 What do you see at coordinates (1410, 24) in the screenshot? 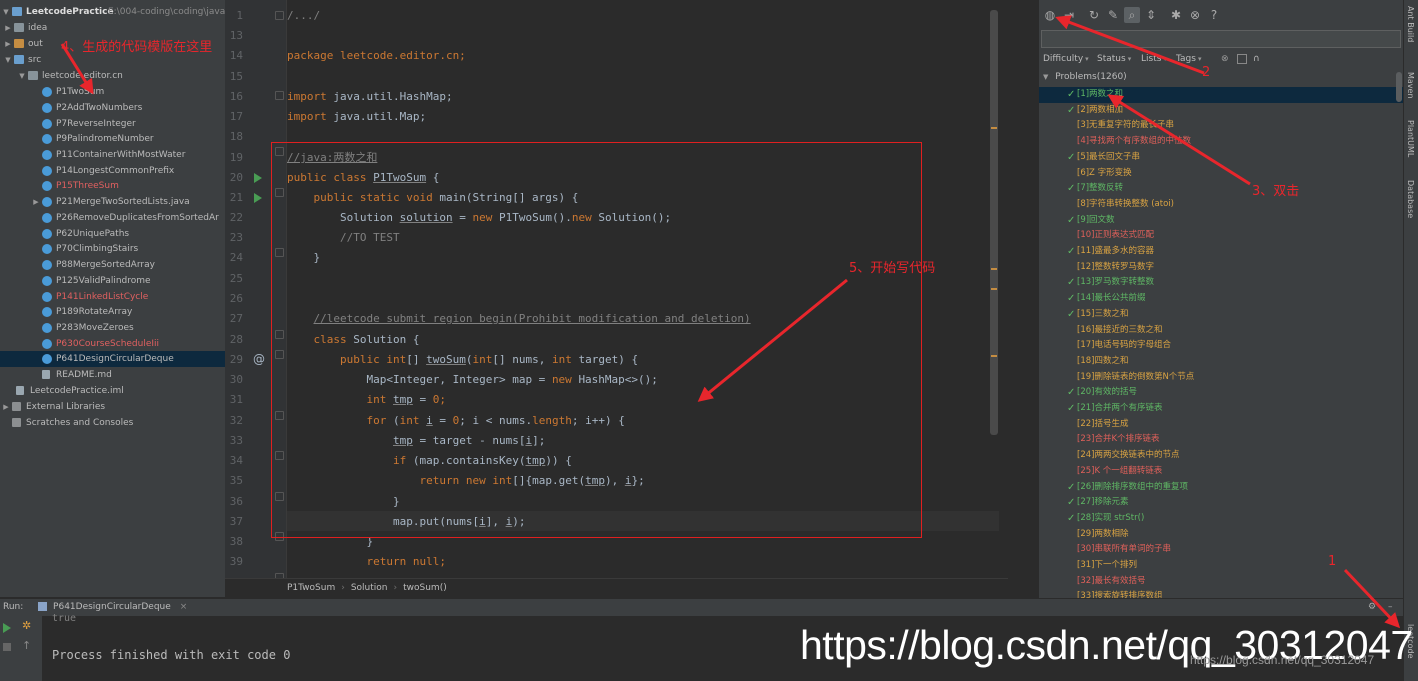
I see `tab-ant-build: Ant Build` at bounding box center [1410, 24].